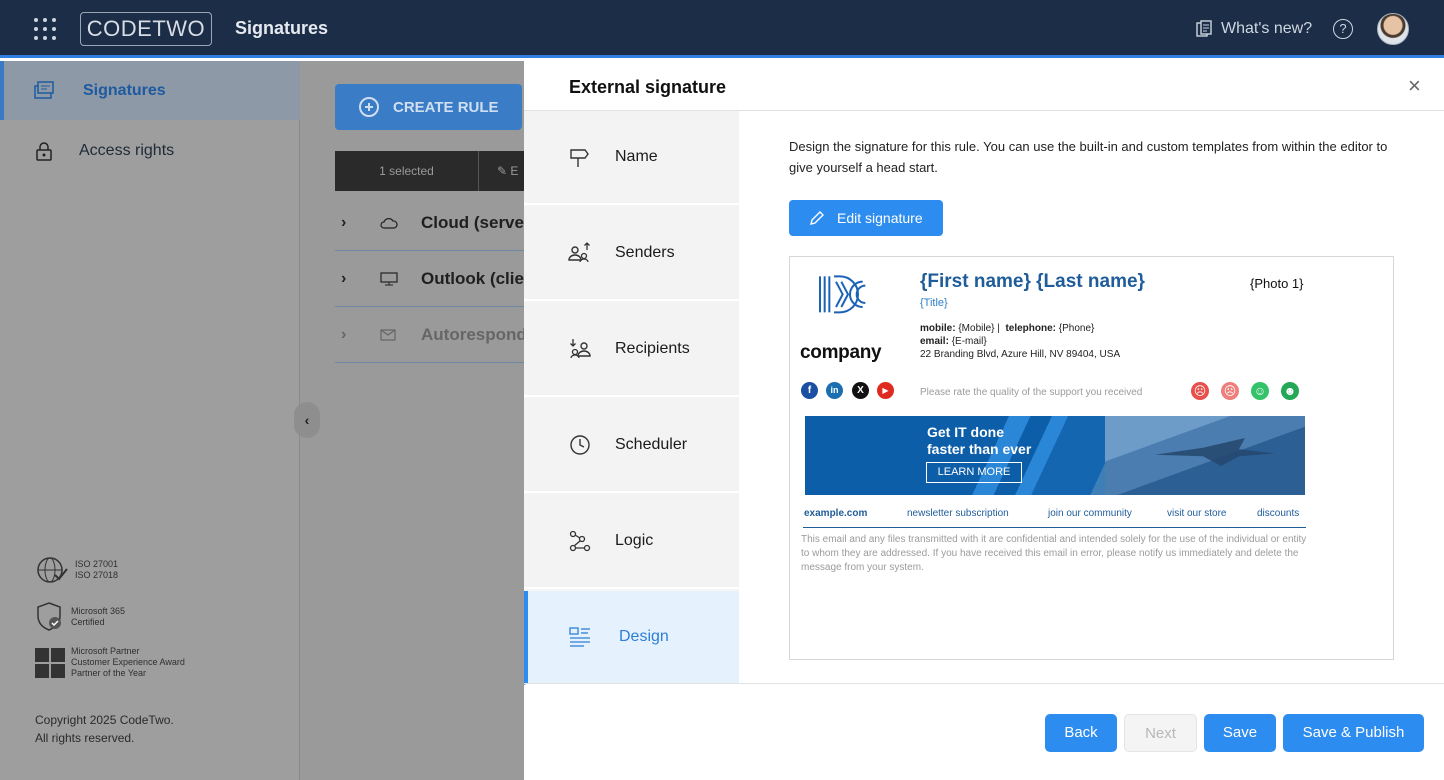  What do you see at coordinates (45, 29) in the screenshot?
I see `app-launcher-icon` at bounding box center [45, 29].